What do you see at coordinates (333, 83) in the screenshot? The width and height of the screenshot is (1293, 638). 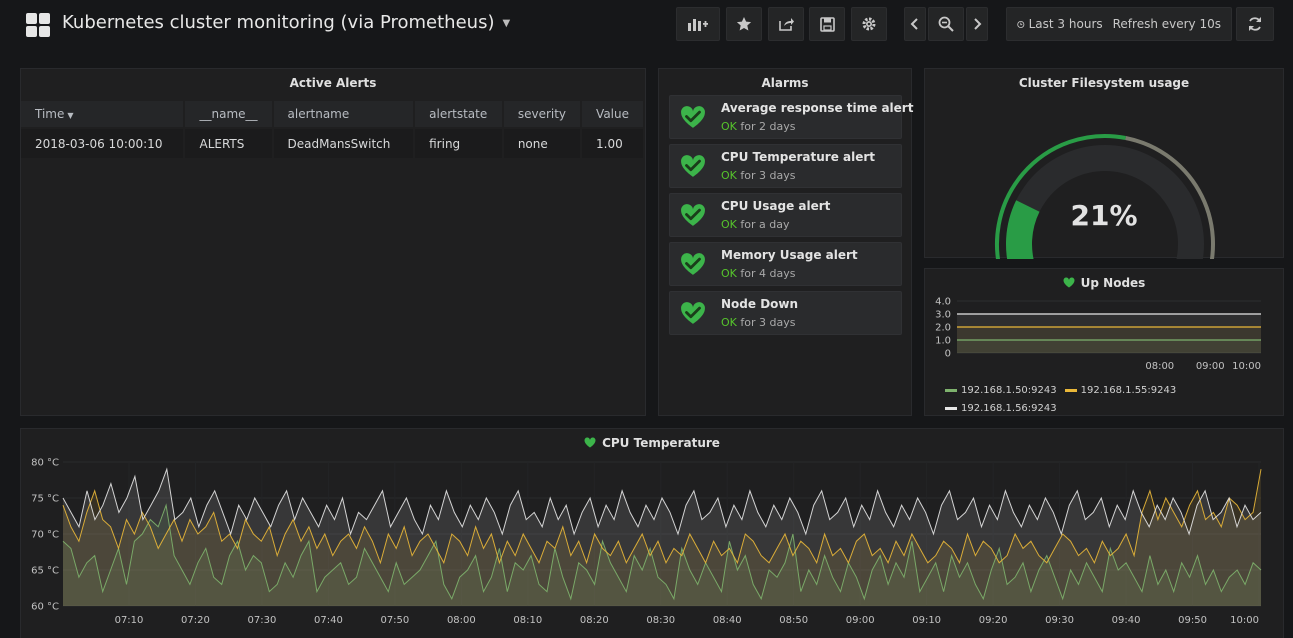 I see `panel-title: Active Alerts` at bounding box center [333, 83].